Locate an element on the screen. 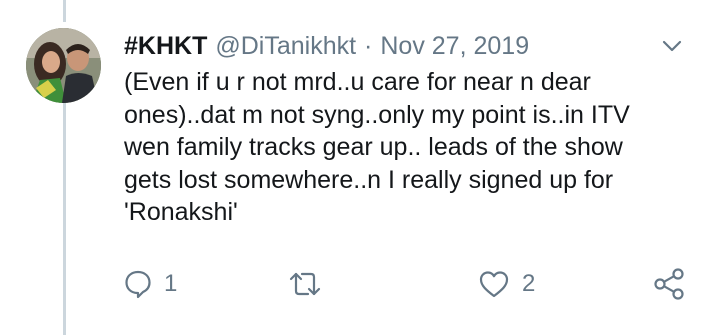 The height and width of the screenshot is (335, 714). tweet-date: Nov 27, 2019 is located at coordinates (454, 46).